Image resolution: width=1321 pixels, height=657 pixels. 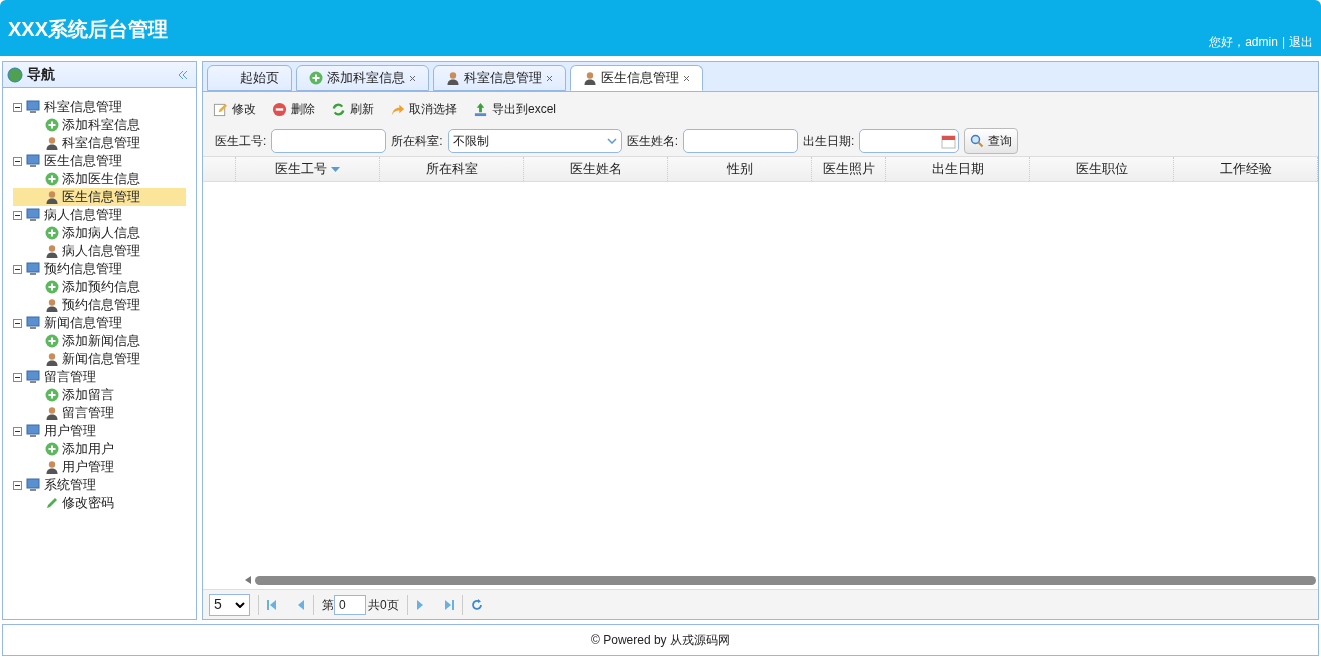 What do you see at coordinates (338, 109) in the screenshot?
I see `refresh-icon` at bounding box center [338, 109].